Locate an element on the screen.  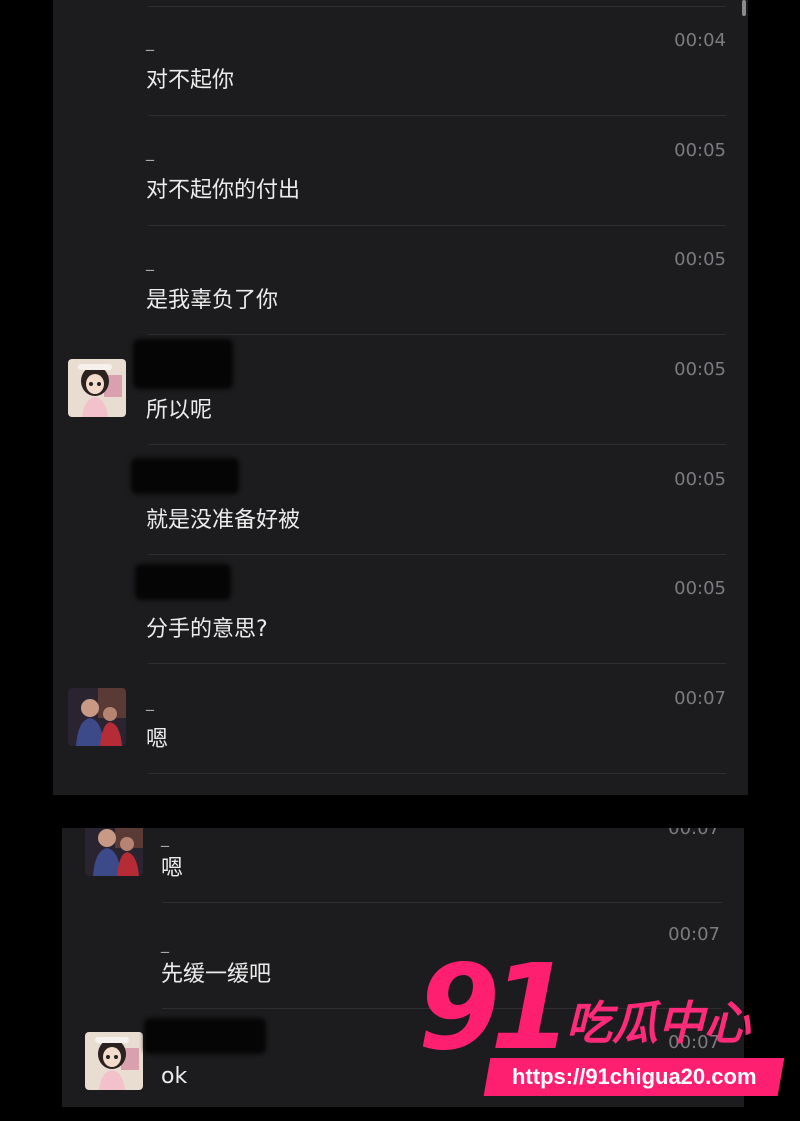
watermark-url: https://91chigua20.com is located at coordinates (634, 1077).